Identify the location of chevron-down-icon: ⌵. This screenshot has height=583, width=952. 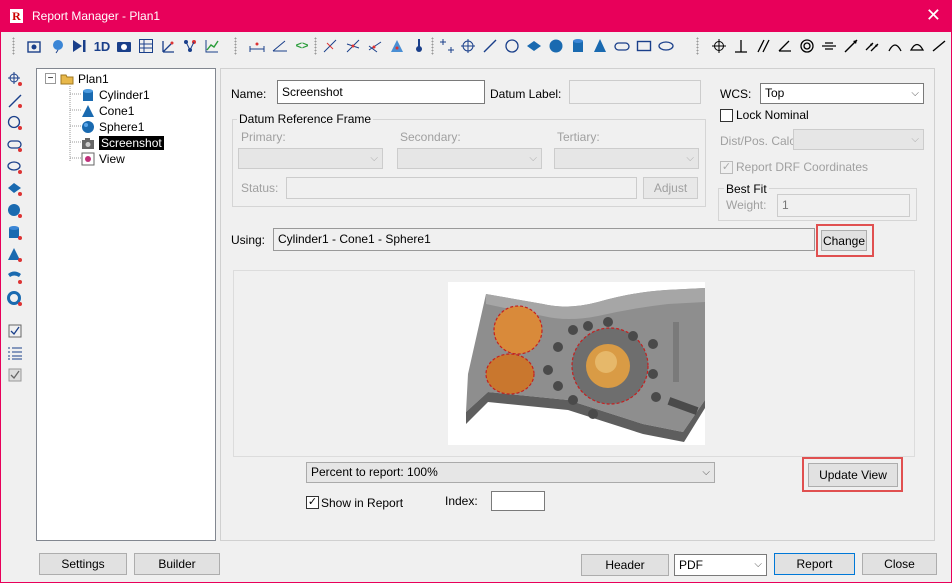
(758, 564).